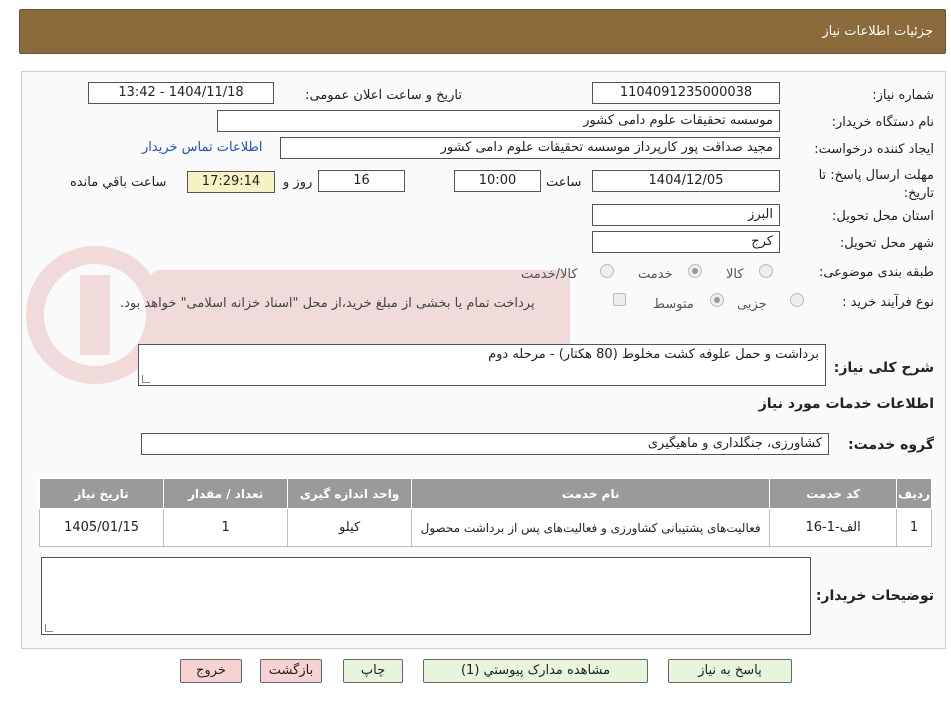  I want to click on time-remaining-field: 17:29:14, so click(231, 182).